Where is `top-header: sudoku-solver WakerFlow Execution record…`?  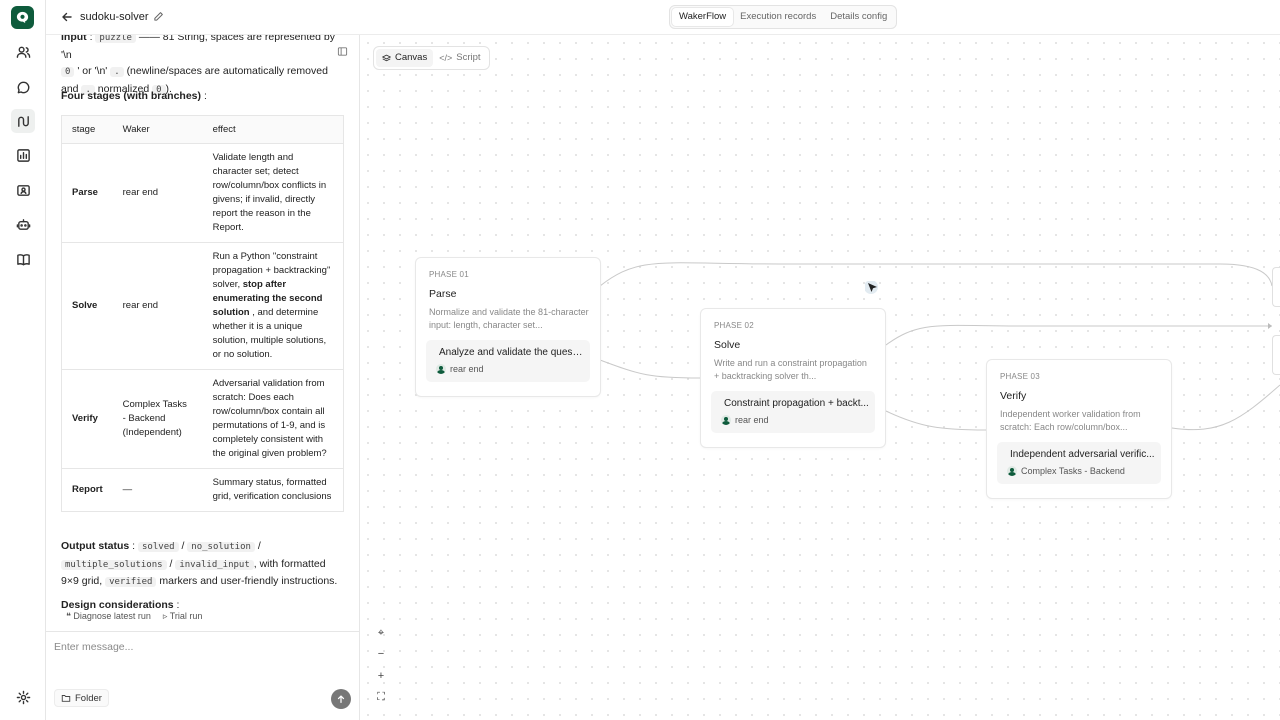 top-header: sudoku-solver WakerFlow Execution record… is located at coordinates (663, 17).